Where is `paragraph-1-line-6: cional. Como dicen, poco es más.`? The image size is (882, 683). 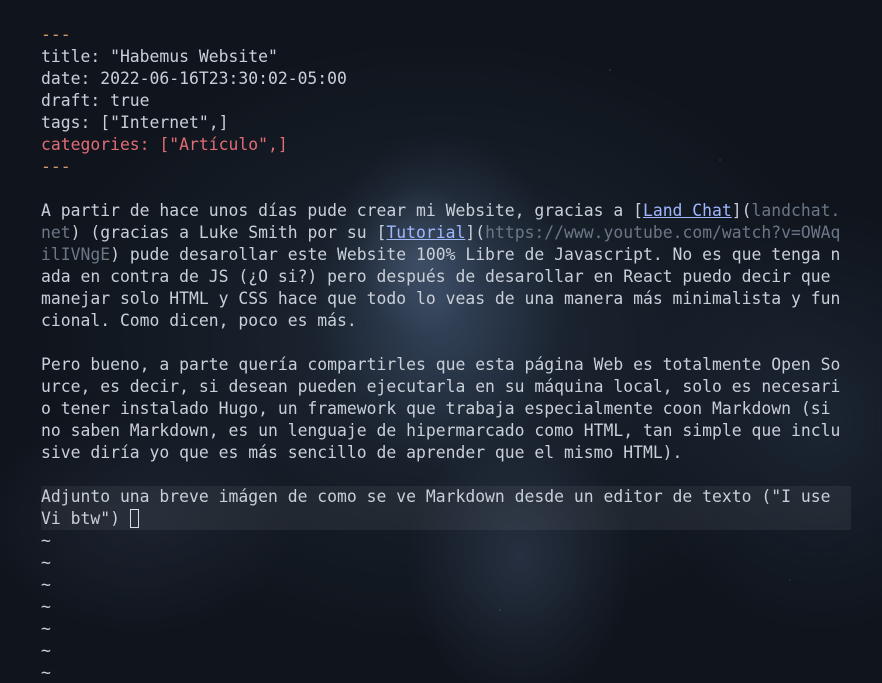 paragraph-1-line-6: cional. Como dicen, poco es más. is located at coordinates (199, 320).